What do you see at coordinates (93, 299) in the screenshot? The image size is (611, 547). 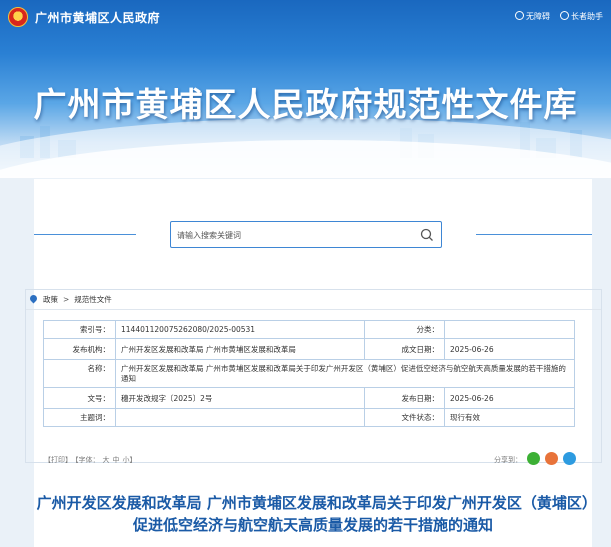 I see `breadcrumb-item-normative-docs: 规范性文件` at bounding box center [93, 299].